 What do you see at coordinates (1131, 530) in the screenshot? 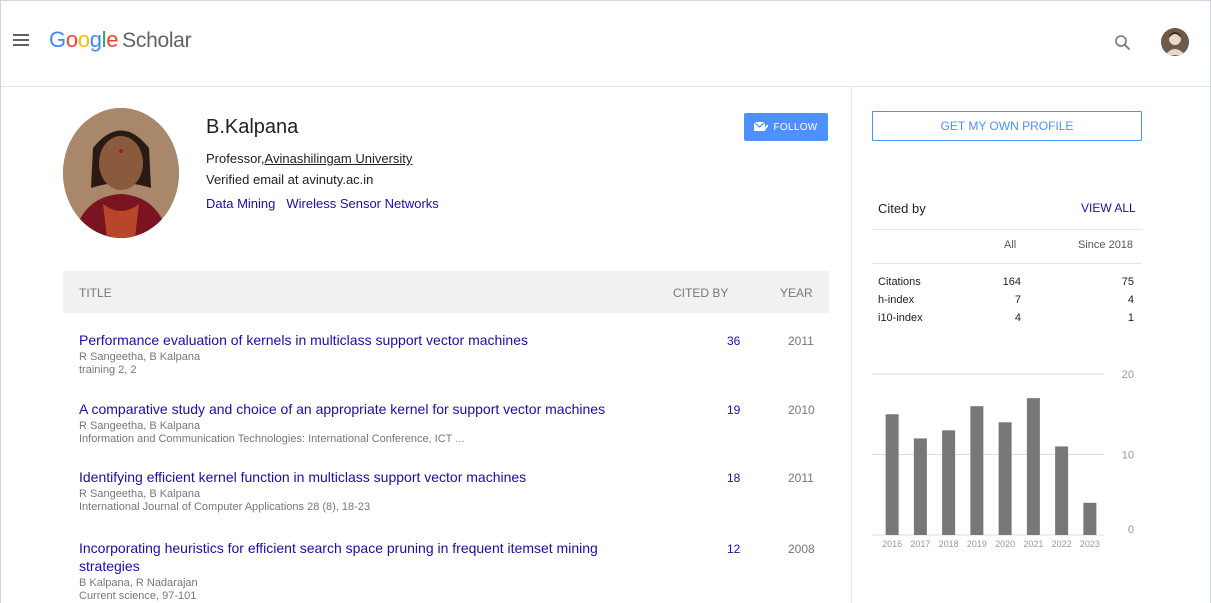
I see `y-tick-label: 0` at bounding box center [1131, 530].